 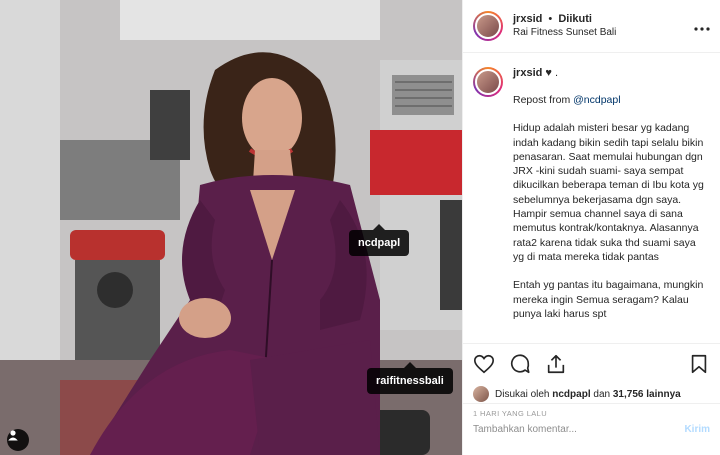 What do you see at coordinates (602, 394) in the screenshot?
I see `likes-conjunction: dan` at bounding box center [602, 394].